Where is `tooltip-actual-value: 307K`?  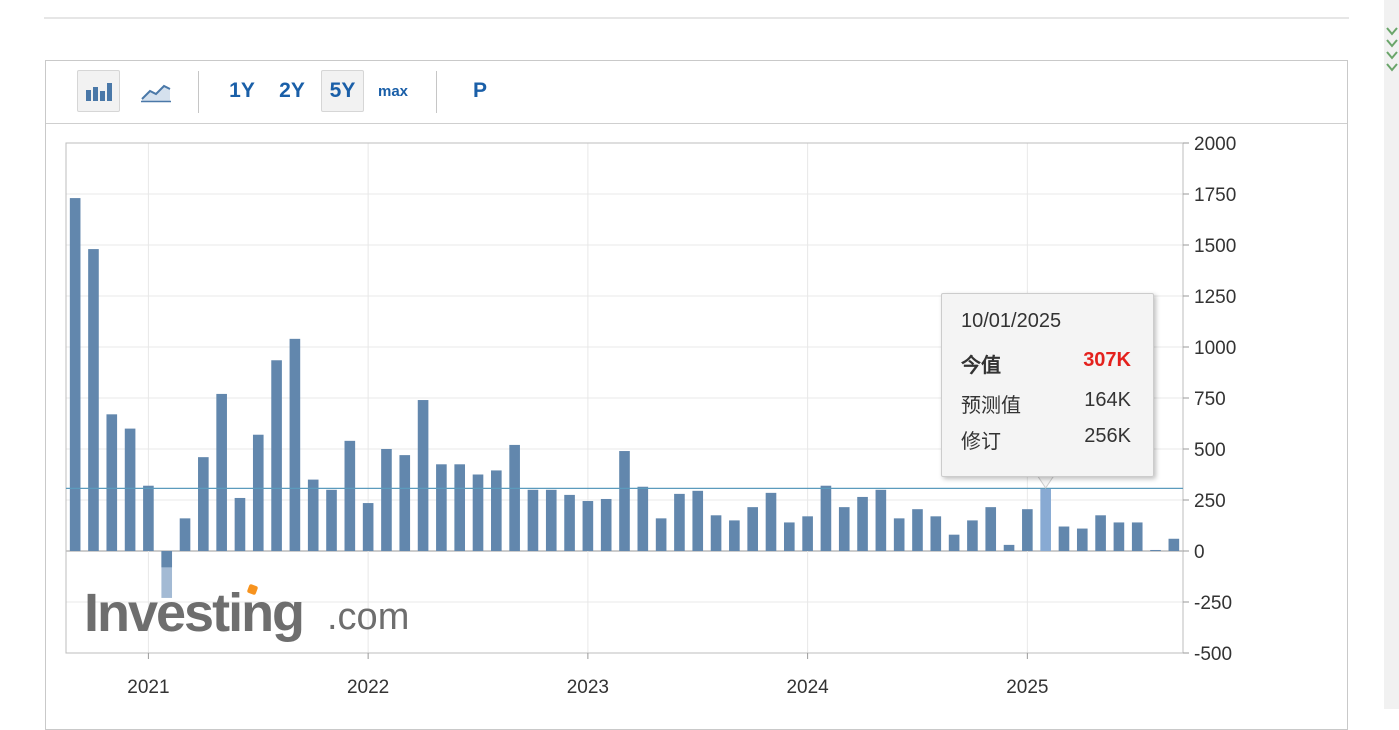 tooltip-actual-value: 307K is located at coordinates (1107, 360).